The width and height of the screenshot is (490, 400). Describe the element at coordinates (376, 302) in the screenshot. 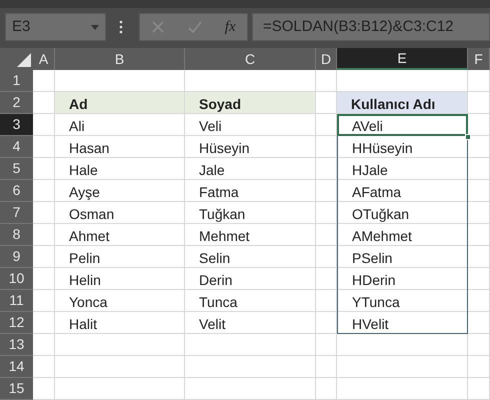

I see `cell-value: YTunca` at that location.